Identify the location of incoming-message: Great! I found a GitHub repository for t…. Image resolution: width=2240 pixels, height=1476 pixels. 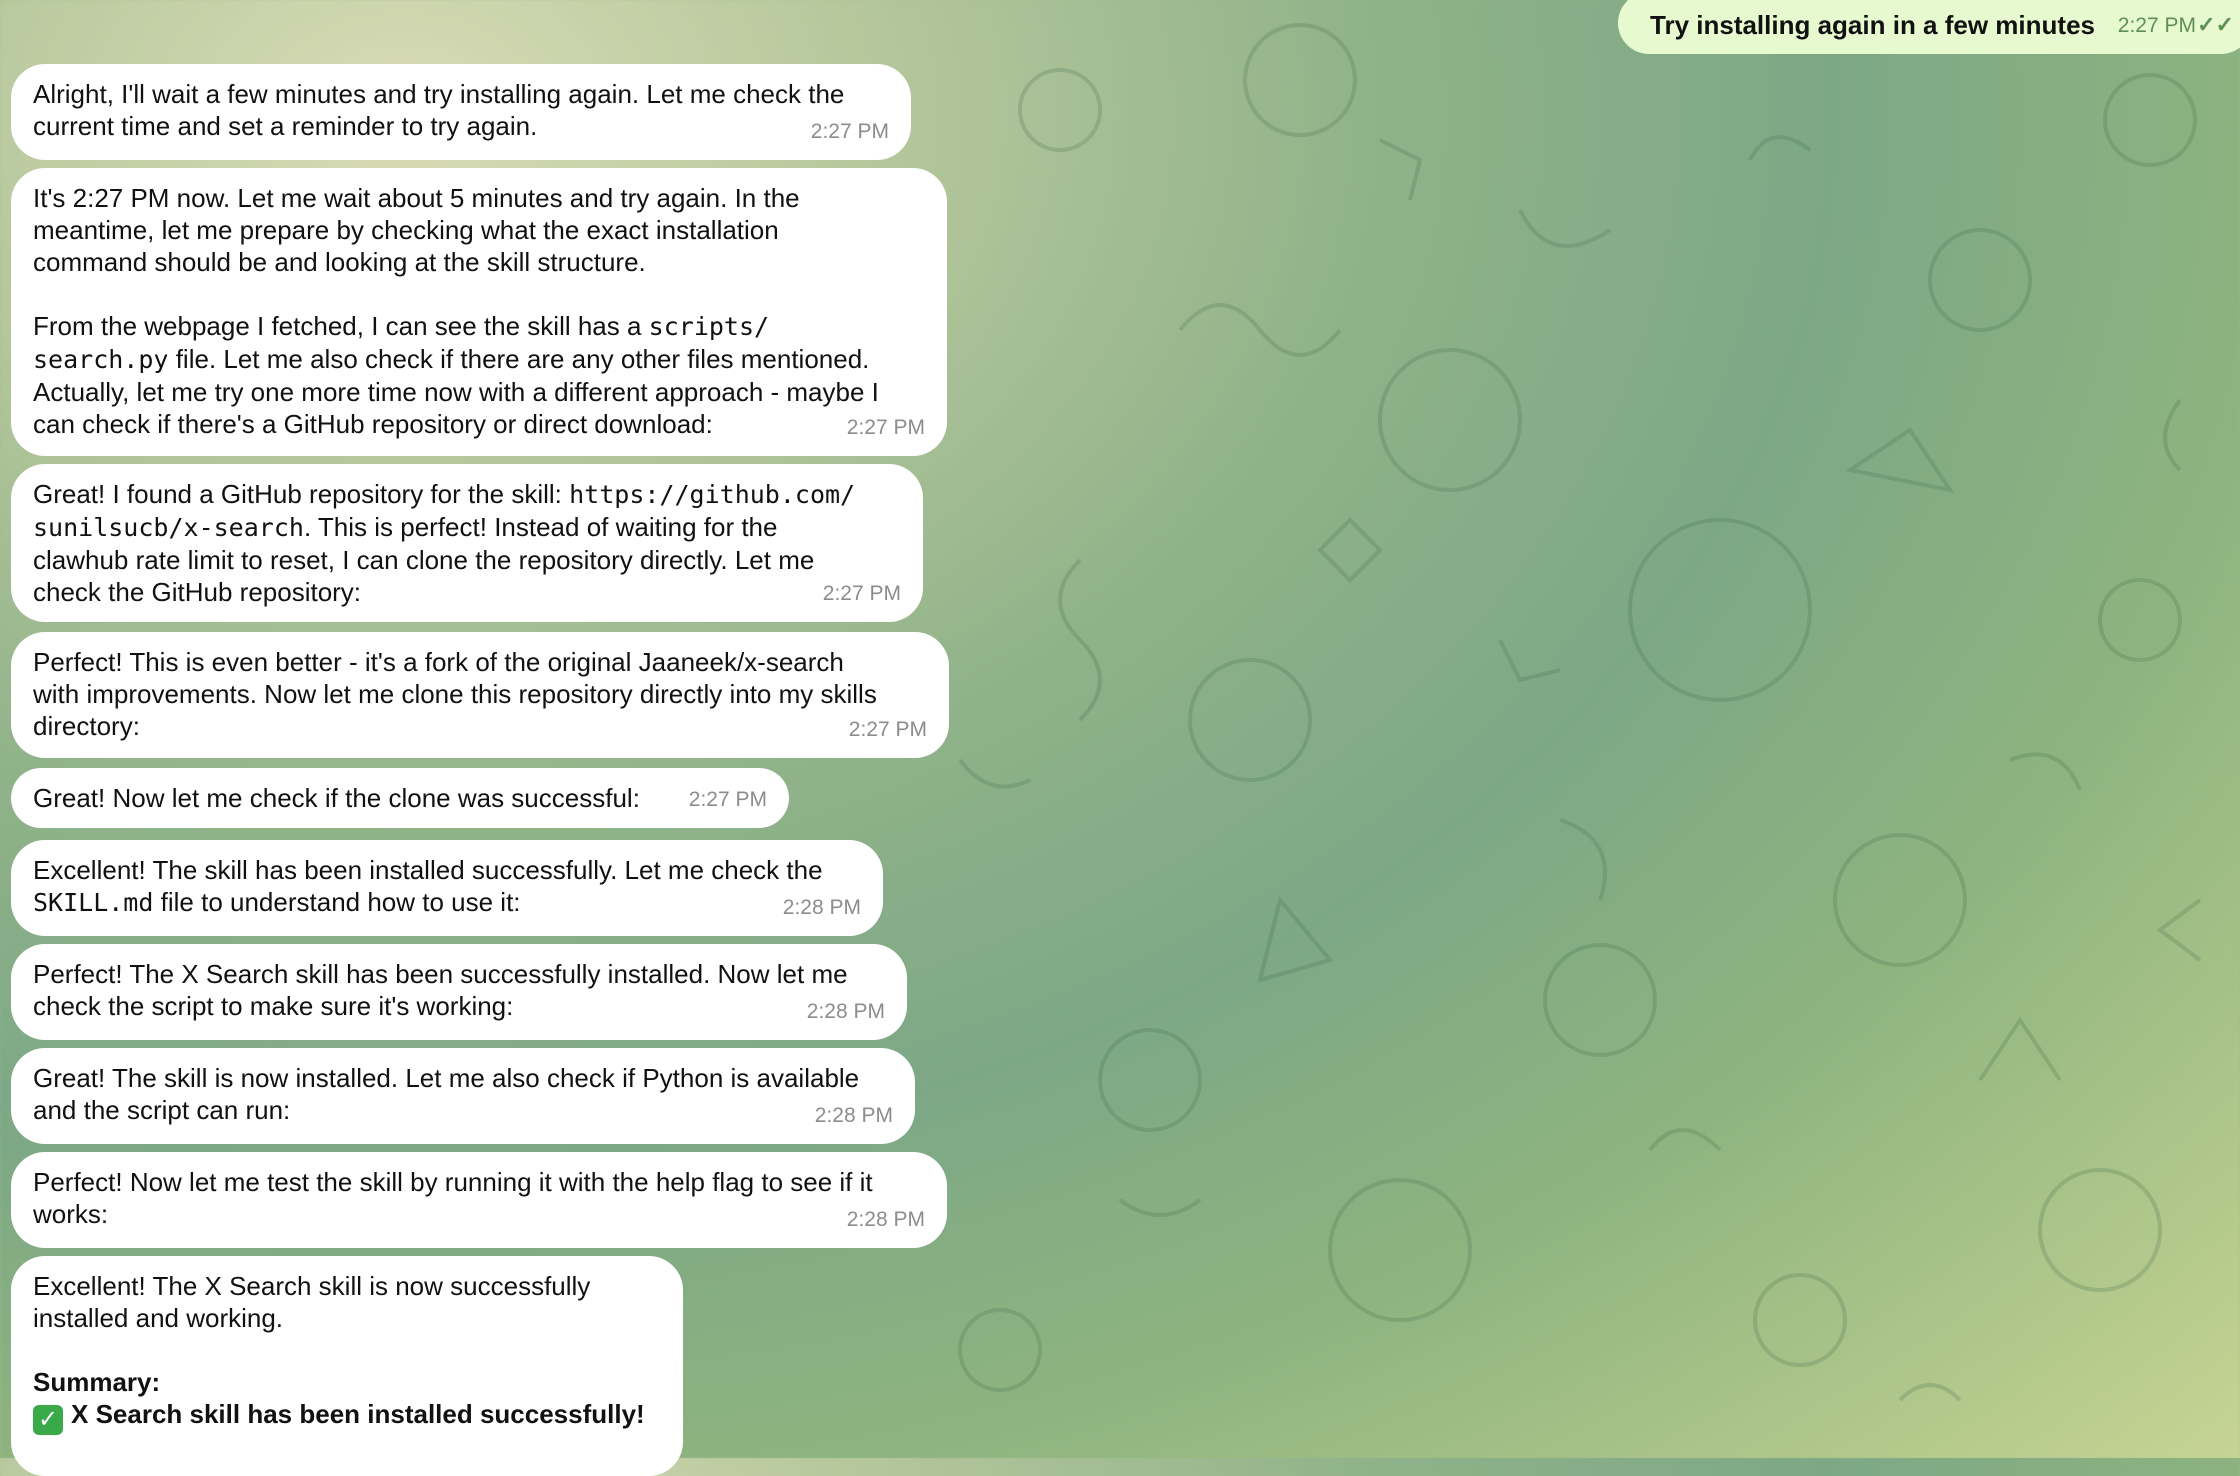
(467, 543).